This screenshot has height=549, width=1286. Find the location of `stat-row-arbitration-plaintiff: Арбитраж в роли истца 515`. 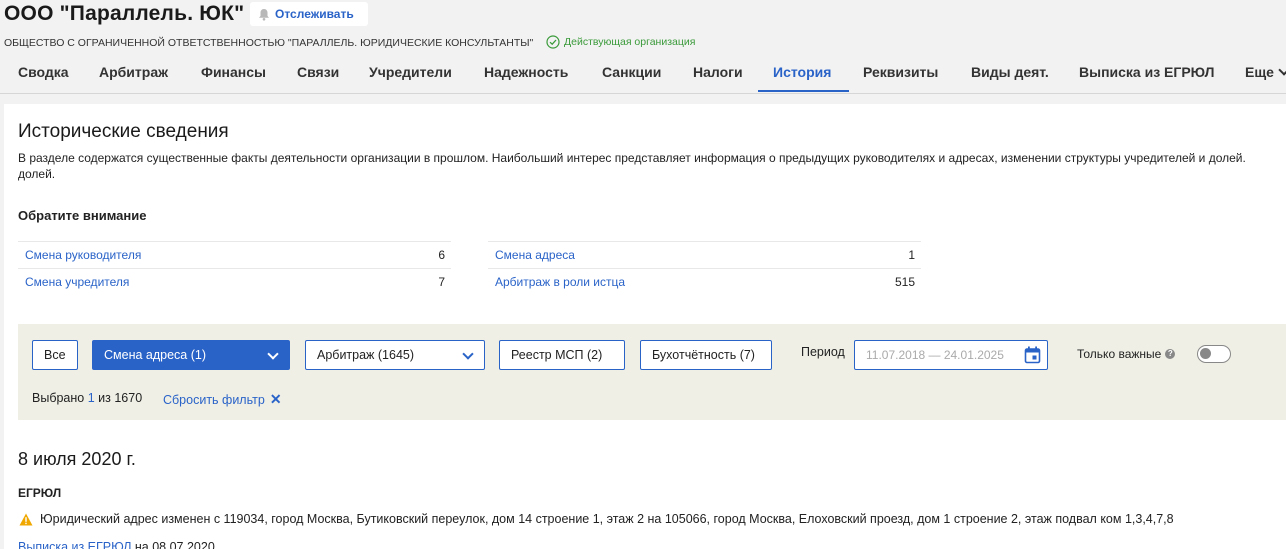

stat-row-arbitration-plaintiff: Арбитраж в роли истца 515 is located at coordinates (704, 281).